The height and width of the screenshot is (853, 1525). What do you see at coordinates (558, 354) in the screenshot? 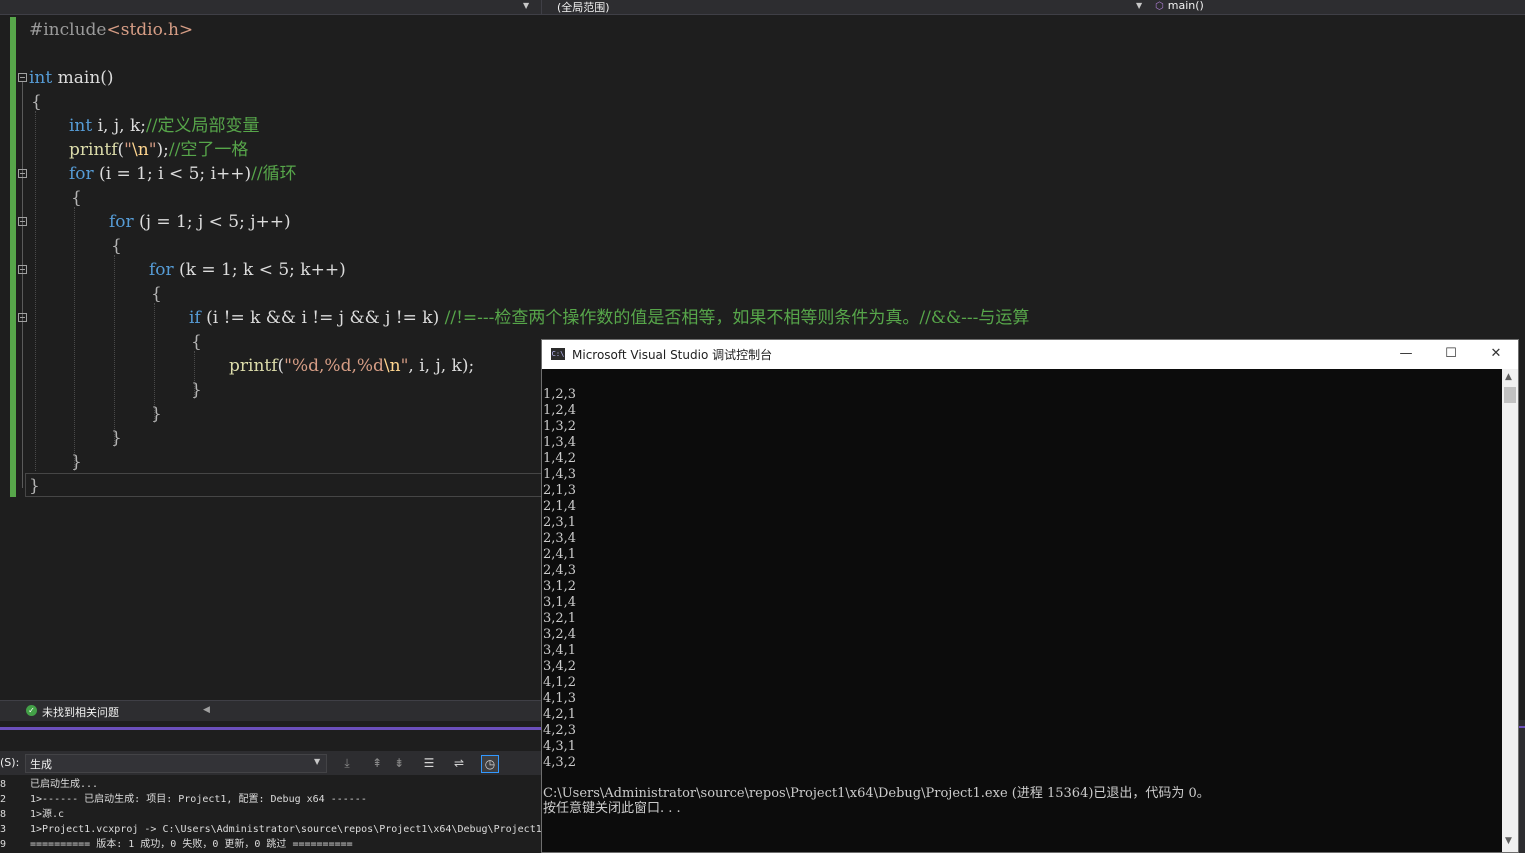
I see `console-app-icon: C:\` at bounding box center [558, 354].